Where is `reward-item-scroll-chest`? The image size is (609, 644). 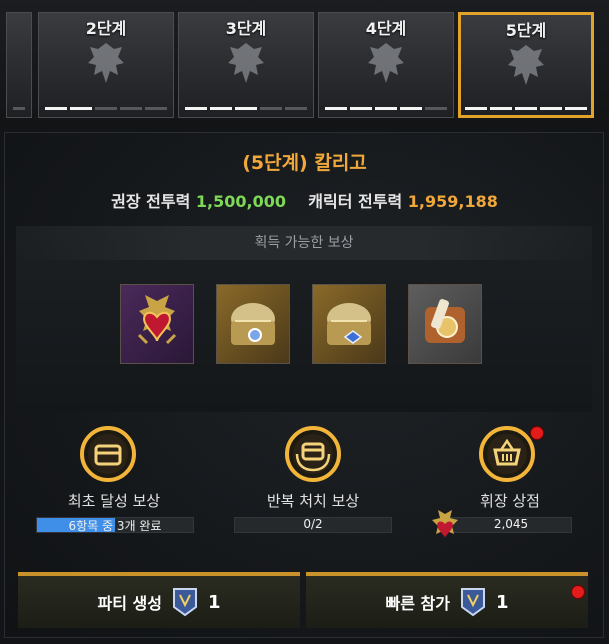
reward-item-scroll-chest is located at coordinates (445, 324).